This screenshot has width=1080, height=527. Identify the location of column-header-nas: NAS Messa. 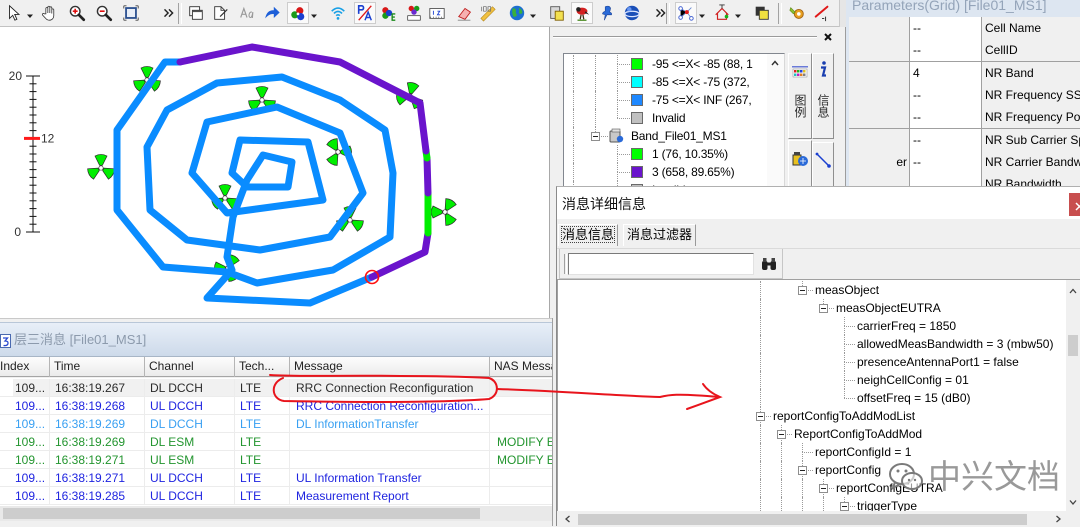
(521, 367).